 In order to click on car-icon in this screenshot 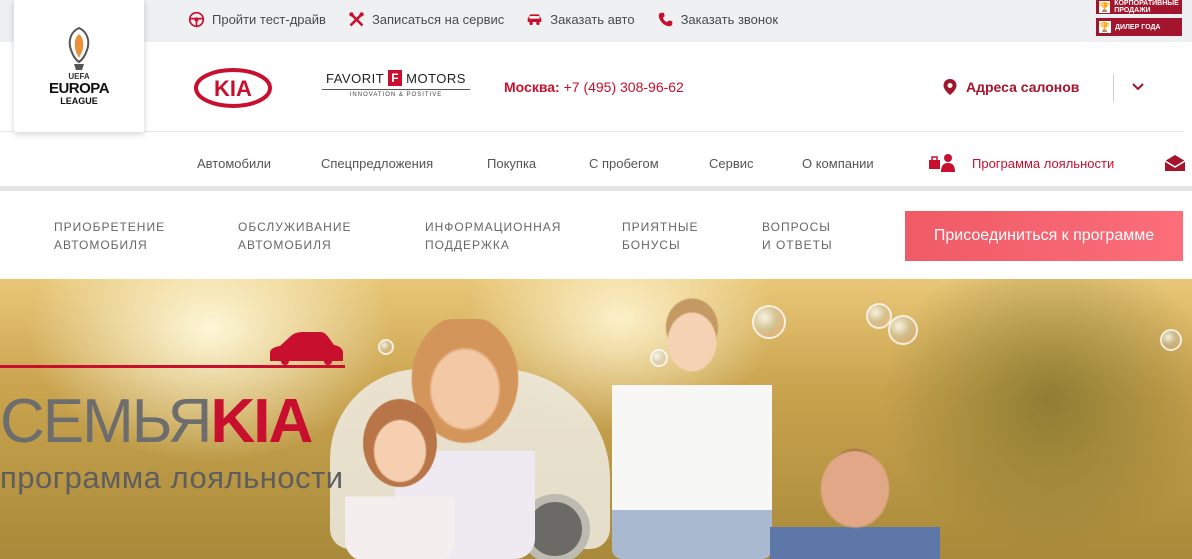, I will do `click(534, 19)`.